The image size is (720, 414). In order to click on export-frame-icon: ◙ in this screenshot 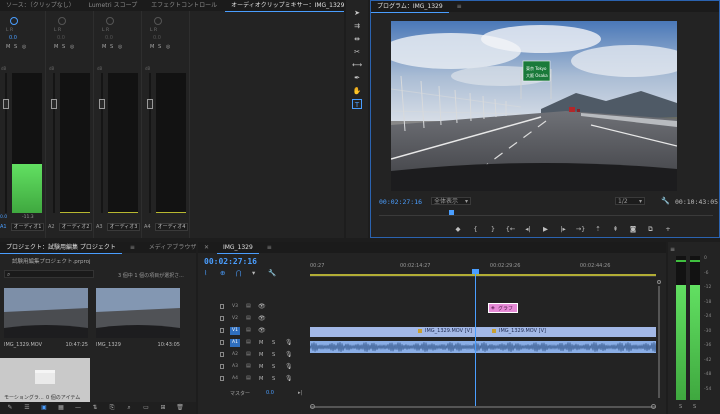, I will do `click(633, 229)`.